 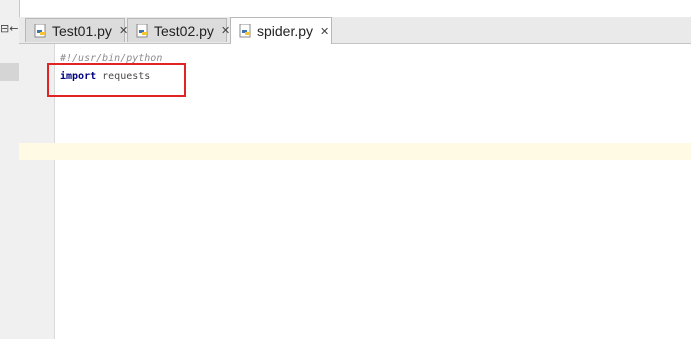 What do you see at coordinates (10, 169) in the screenshot?
I see `project-panel-strip: ⊟←` at bounding box center [10, 169].